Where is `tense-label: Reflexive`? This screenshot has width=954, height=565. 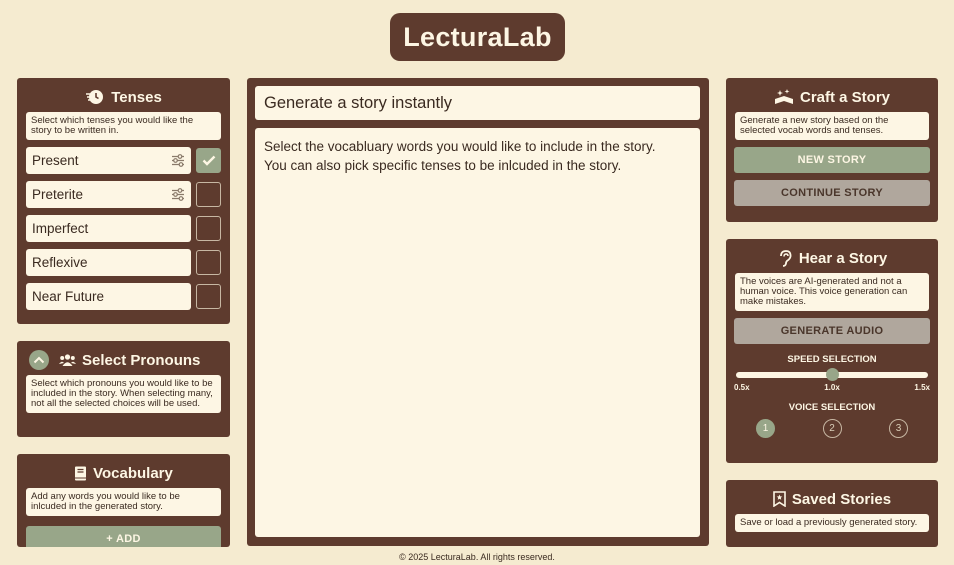
tense-label: Reflexive is located at coordinates (60, 262).